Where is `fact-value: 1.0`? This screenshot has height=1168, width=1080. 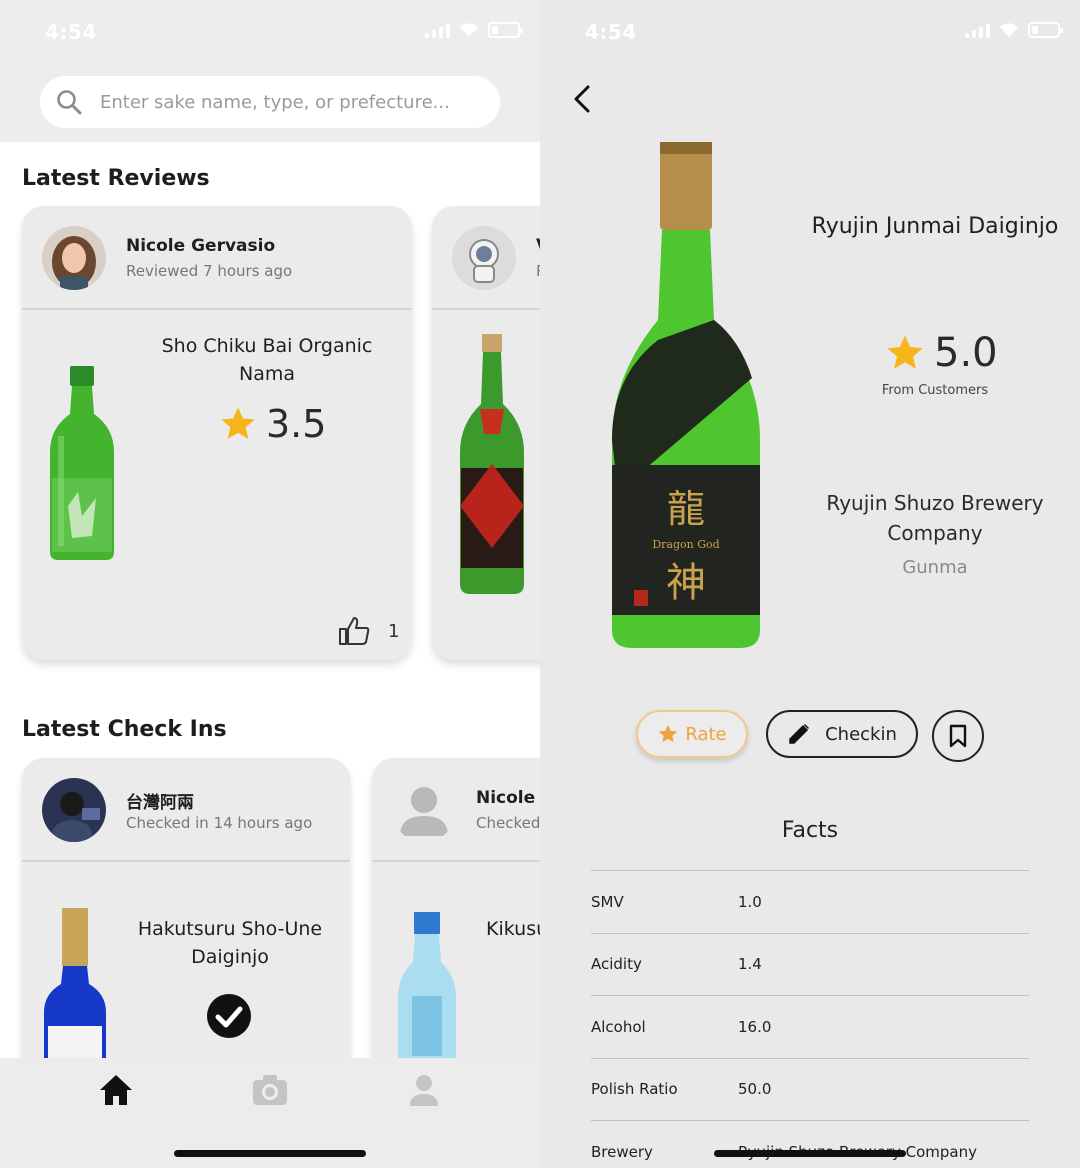
fact-value: 1.0 is located at coordinates (750, 901).